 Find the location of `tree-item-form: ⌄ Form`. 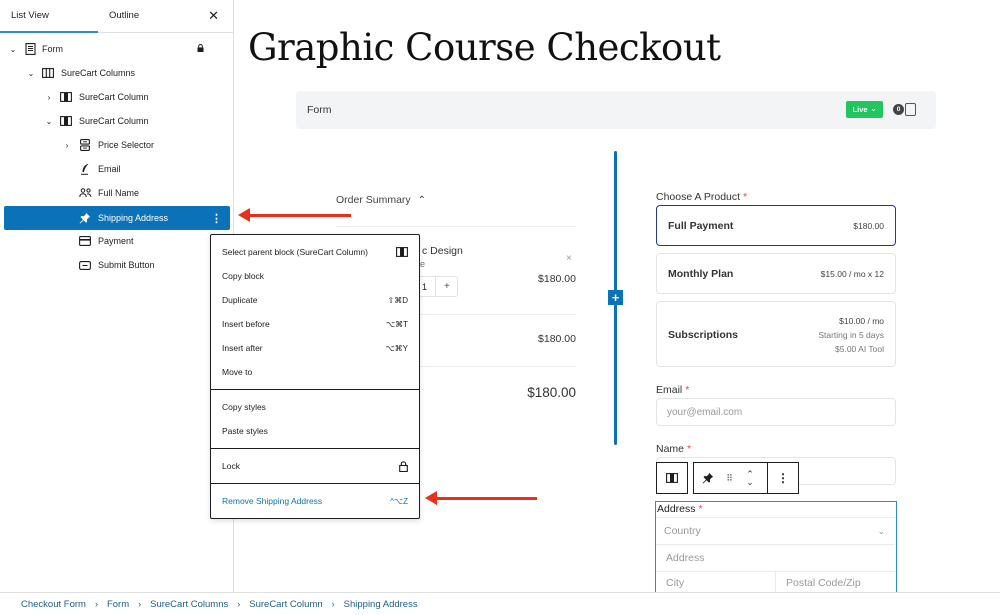

tree-item-form: ⌄ Form is located at coordinates (117, 49).